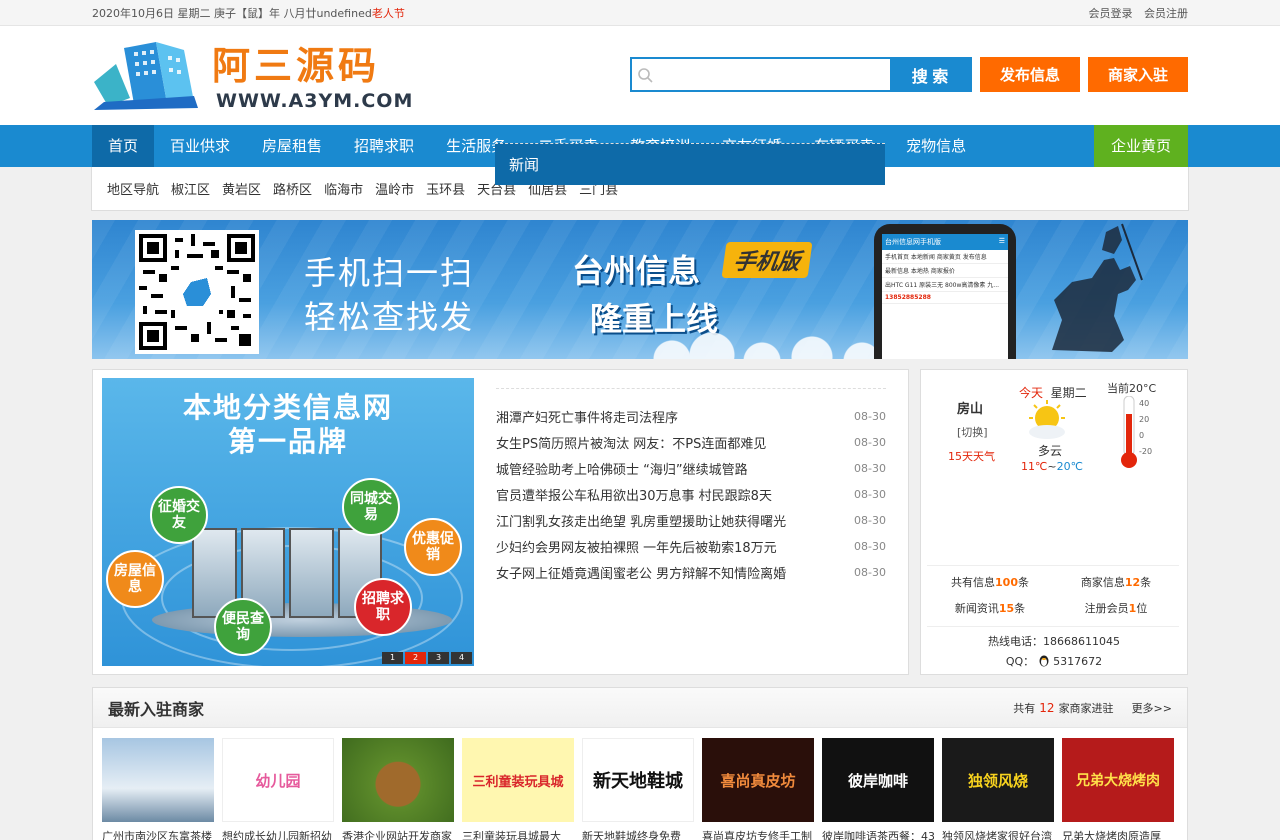  What do you see at coordinates (634, 494) in the screenshot?
I see `news-title: 官员遭举报公车私用欲出30万息事 村民跟踪8天` at bounding box center [634, 494].